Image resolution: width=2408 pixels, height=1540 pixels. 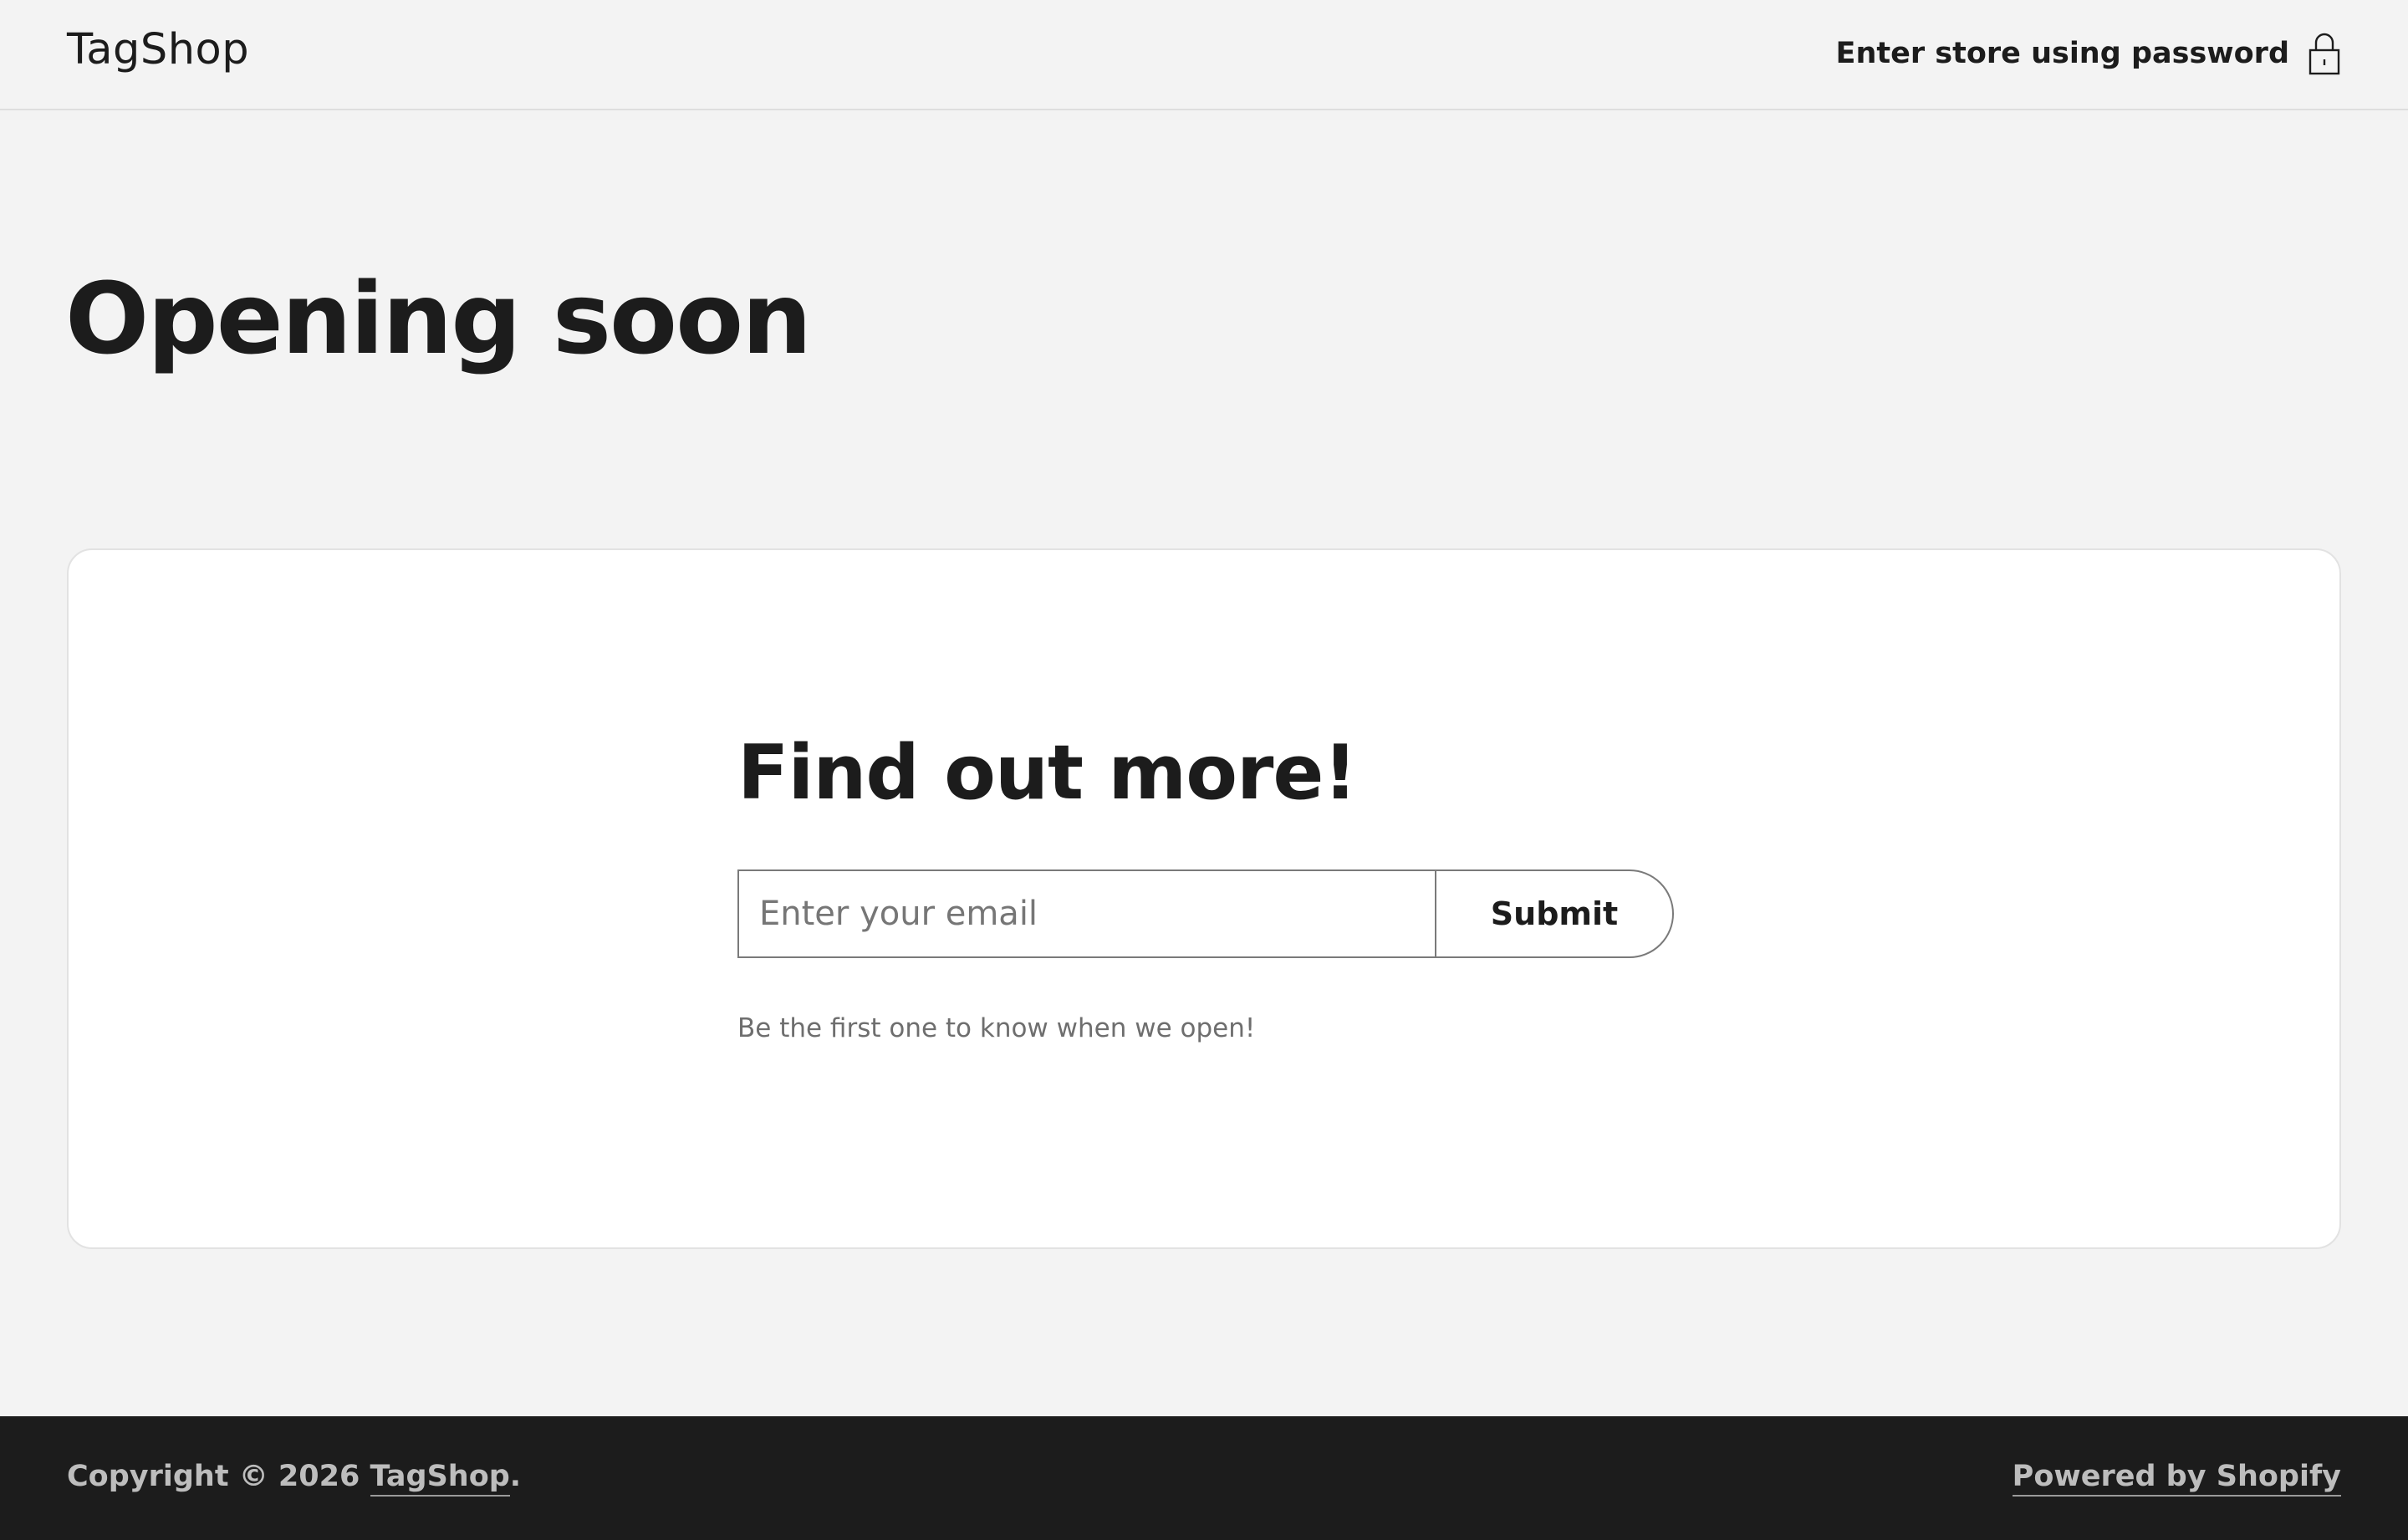 I want to click on copyright-brand-link: TagShop, so click(x=440, y=1478).